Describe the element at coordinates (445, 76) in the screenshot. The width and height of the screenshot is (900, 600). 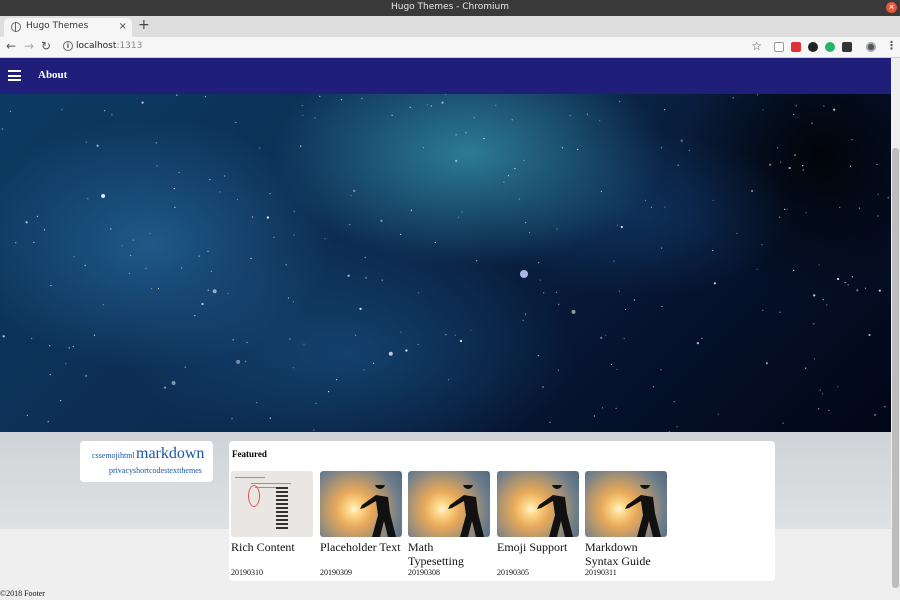
I see `site-navbar: About` at that location.